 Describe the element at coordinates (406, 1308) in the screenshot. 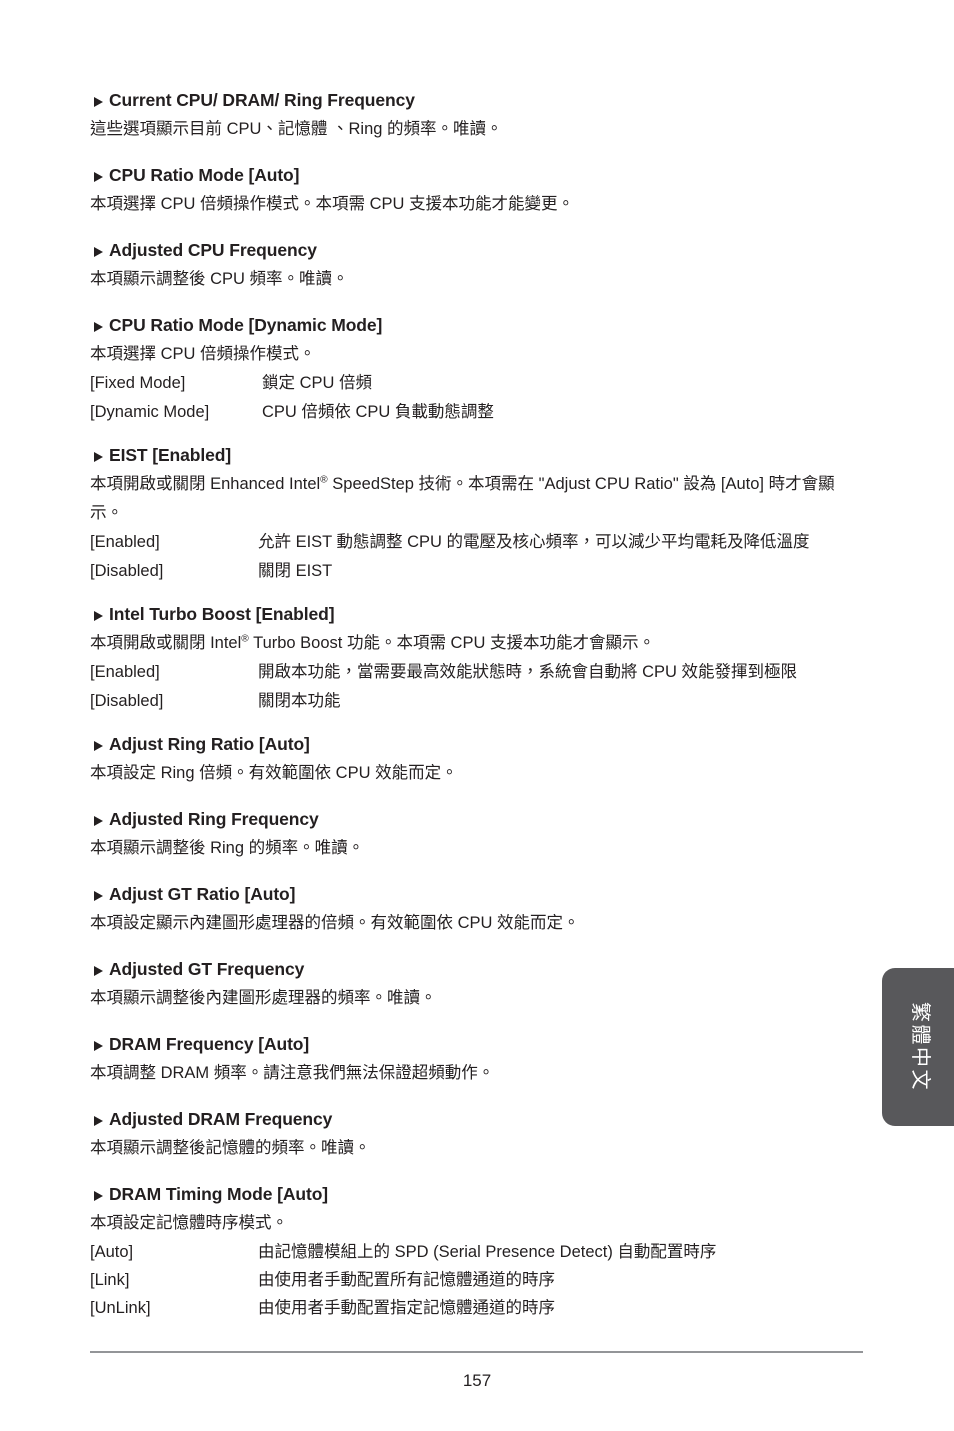

I see `option-description: 由使用者手動配置指定記憶體通道的時序` at that location.